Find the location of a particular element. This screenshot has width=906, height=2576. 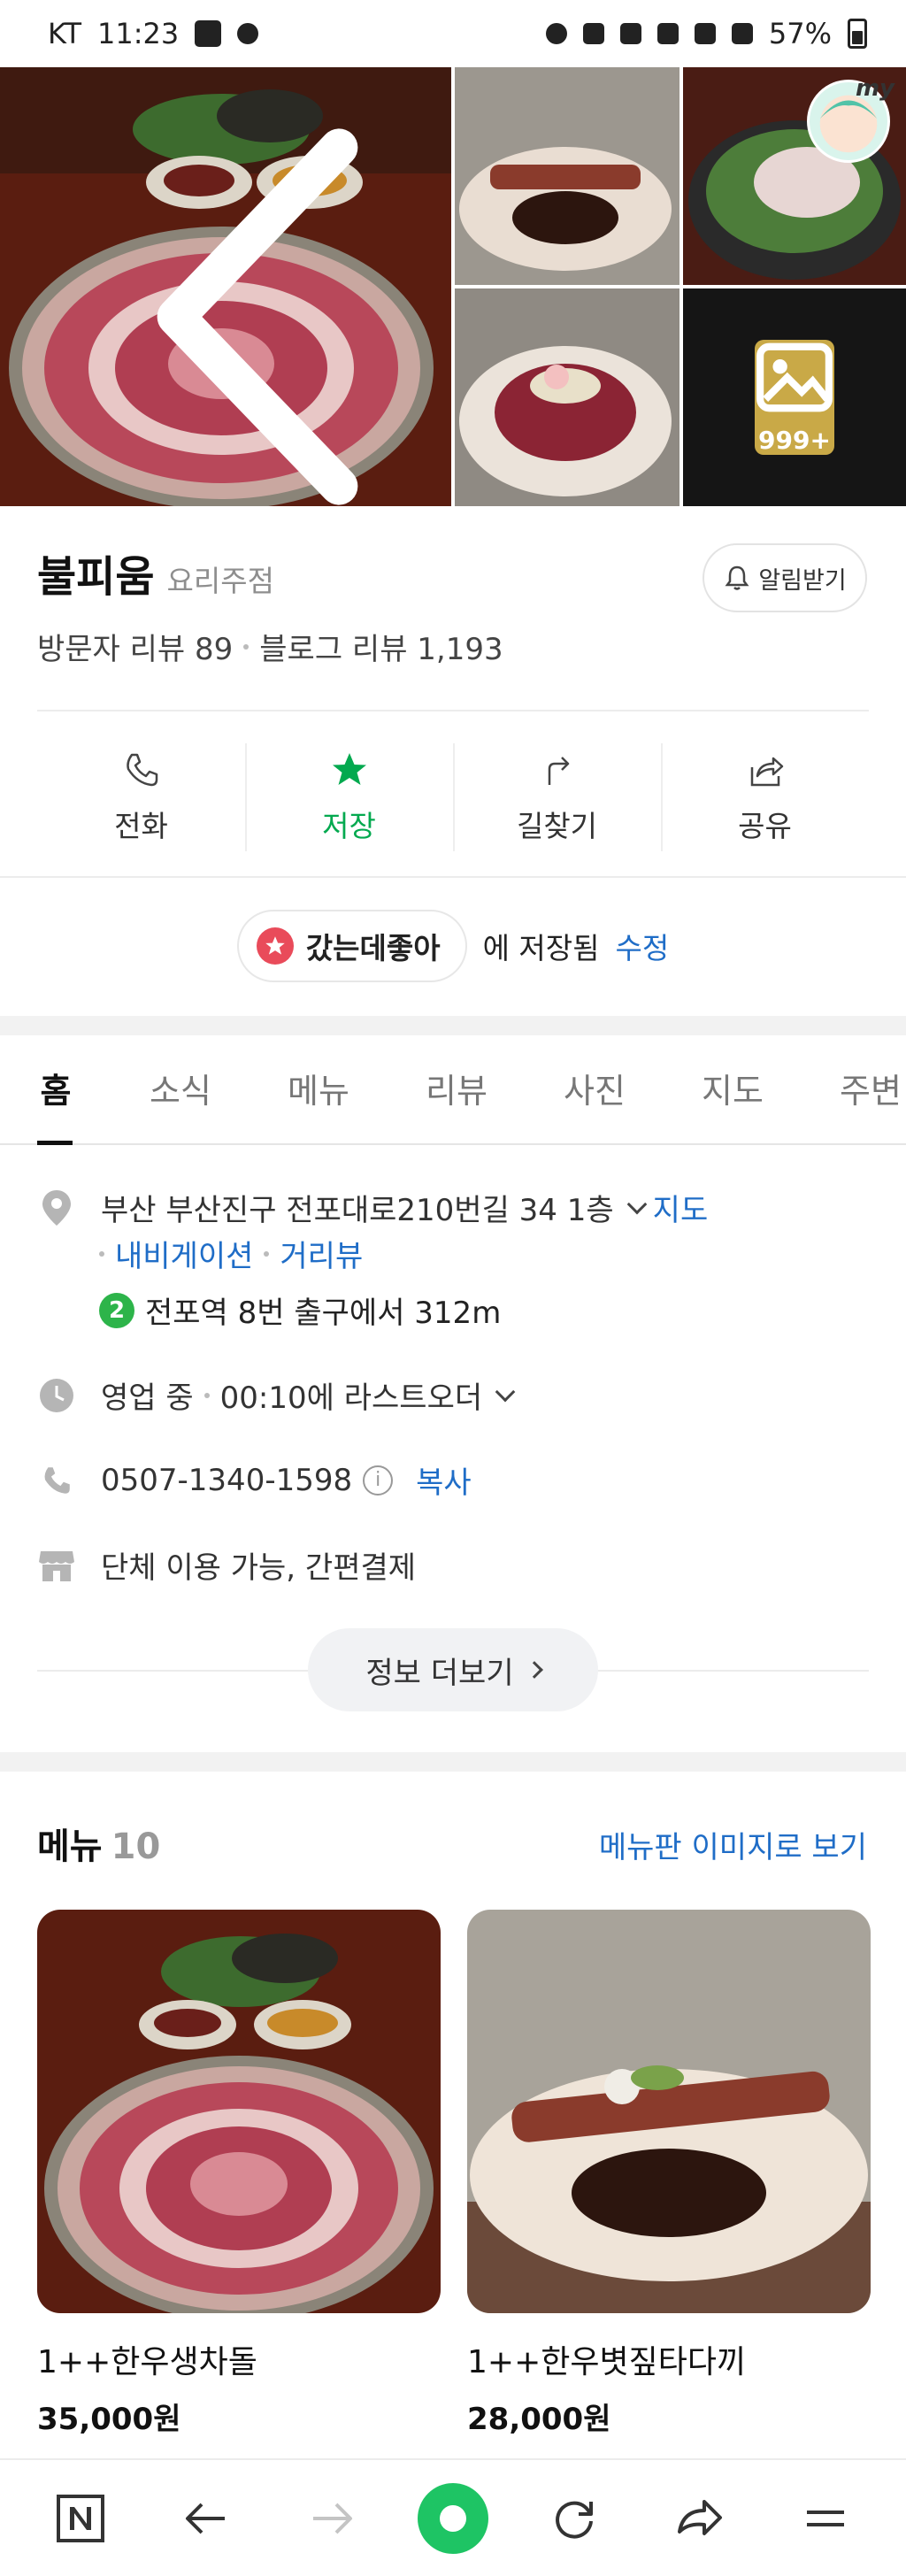

refresh-button is located at coordinates (574, 2518).